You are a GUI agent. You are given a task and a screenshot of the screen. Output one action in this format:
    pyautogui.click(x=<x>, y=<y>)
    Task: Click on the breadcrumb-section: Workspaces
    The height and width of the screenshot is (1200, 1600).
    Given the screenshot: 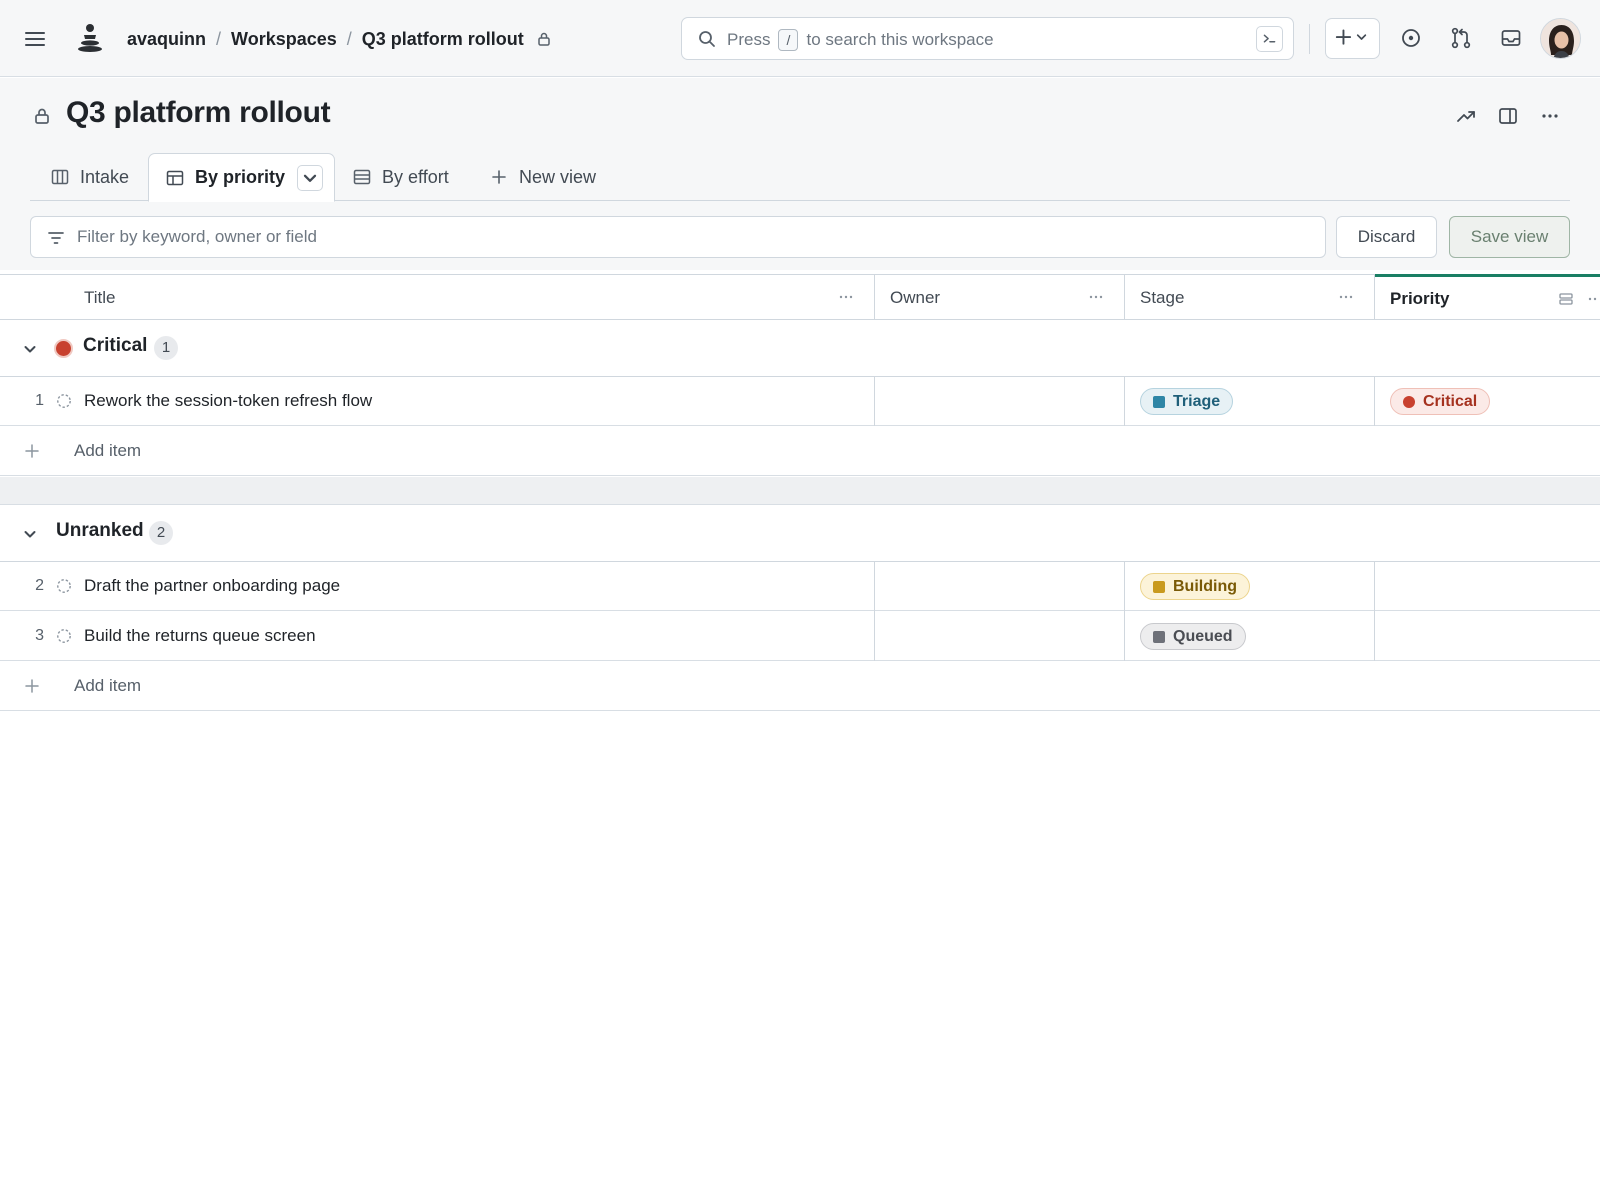 What is the action you would take?
    pyautogui.click(x=284, y=39)
    